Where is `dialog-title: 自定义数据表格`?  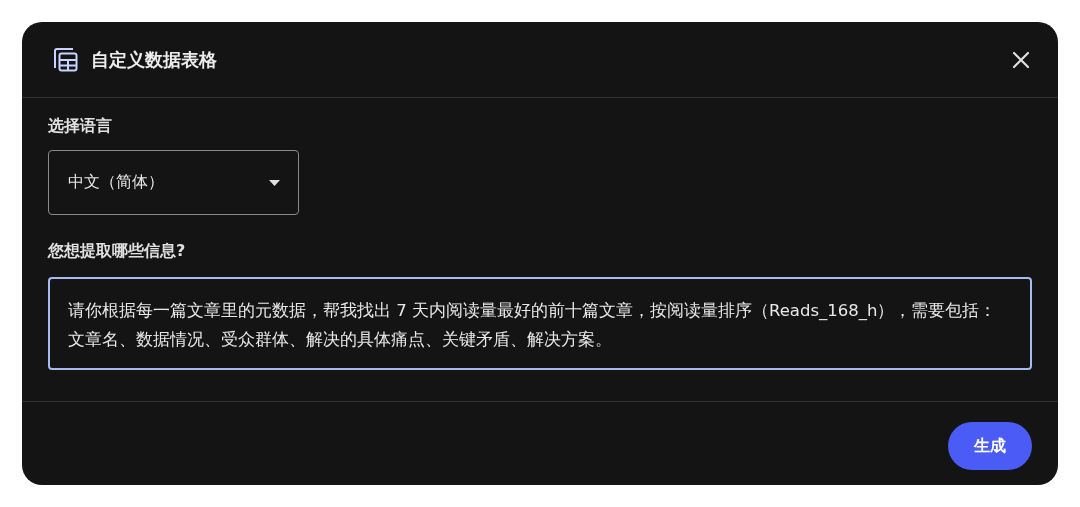 dialog-title: 自定义数据表格 is located at coordinates (154, 59).